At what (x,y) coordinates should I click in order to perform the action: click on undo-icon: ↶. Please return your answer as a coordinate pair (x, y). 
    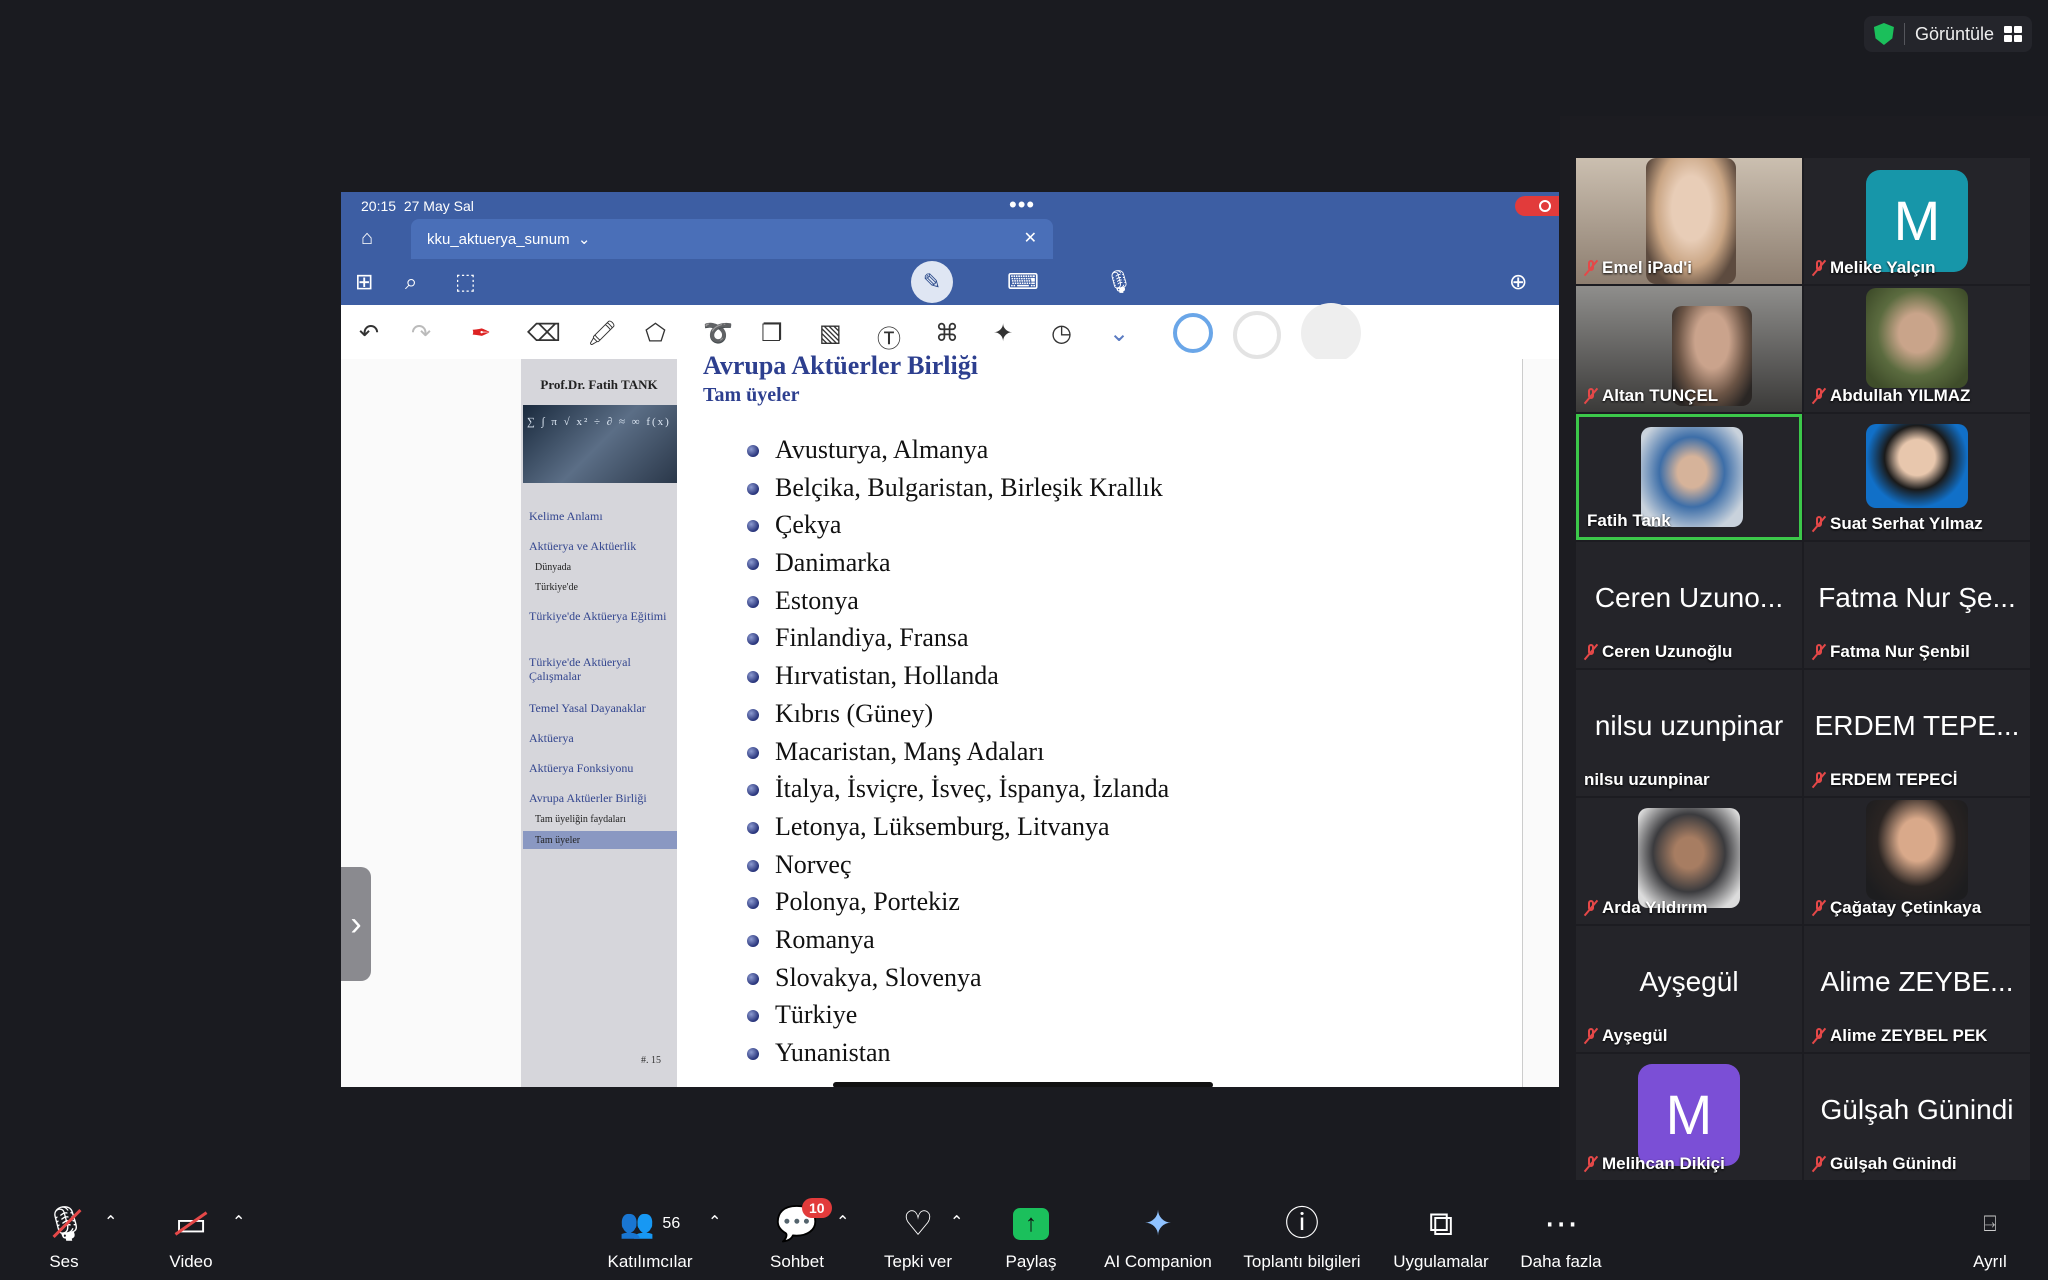
    Looking at the image, I should click on (369, 333).